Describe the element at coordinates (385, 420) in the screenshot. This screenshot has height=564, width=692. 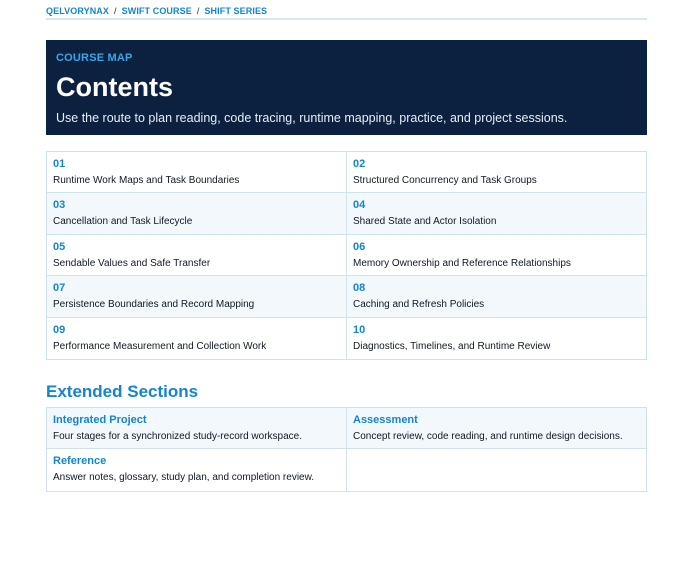
I see `extended-item-title: Assessment` at that location.